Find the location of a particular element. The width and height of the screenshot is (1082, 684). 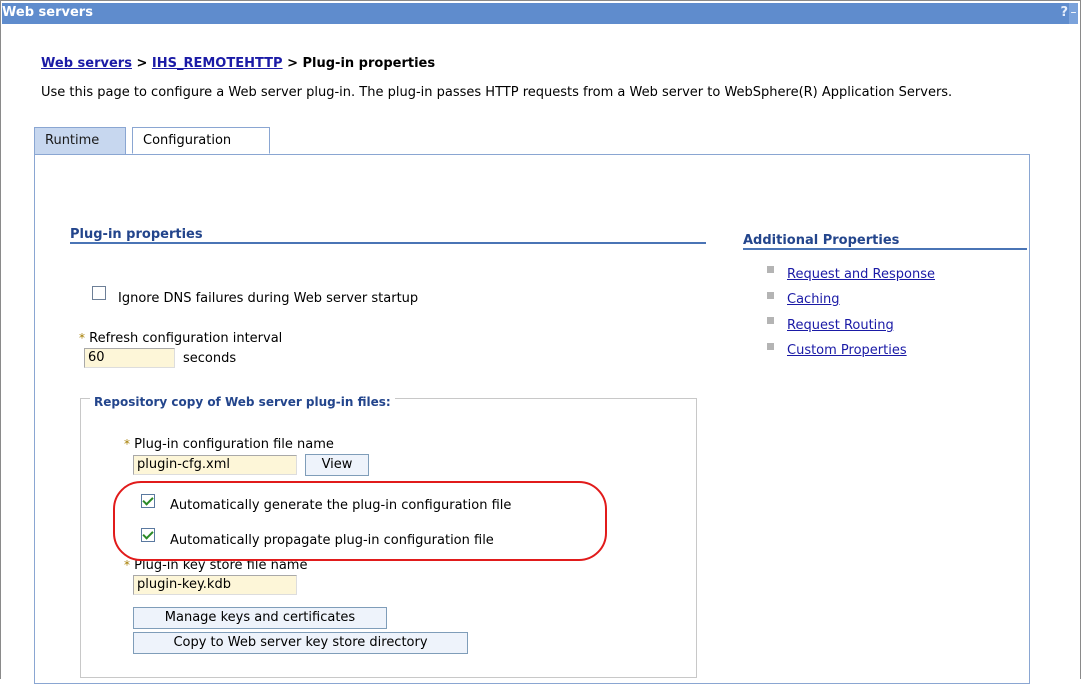

request-and-response-link: Request and Response is located at coordinates (861, 274).